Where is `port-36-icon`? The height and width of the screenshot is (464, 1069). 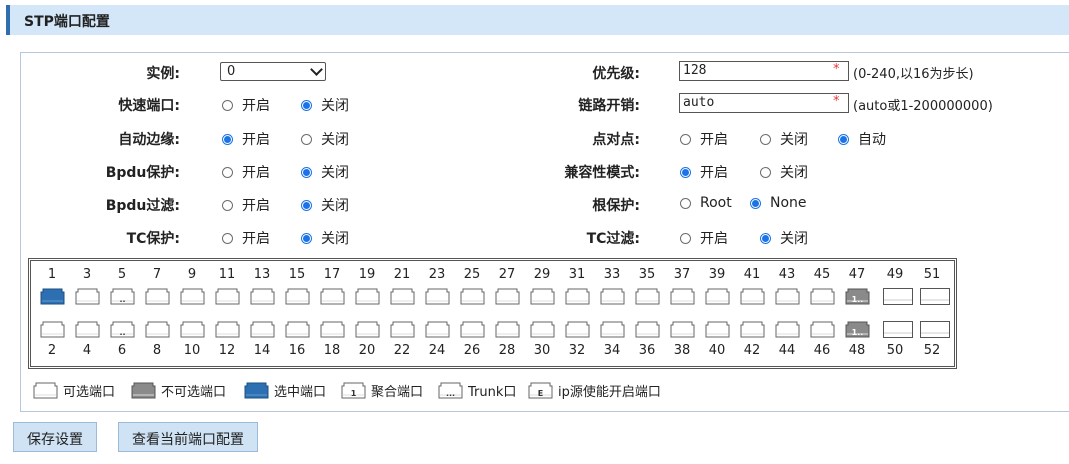 port-36-icon is located at coordinates (647, 329).